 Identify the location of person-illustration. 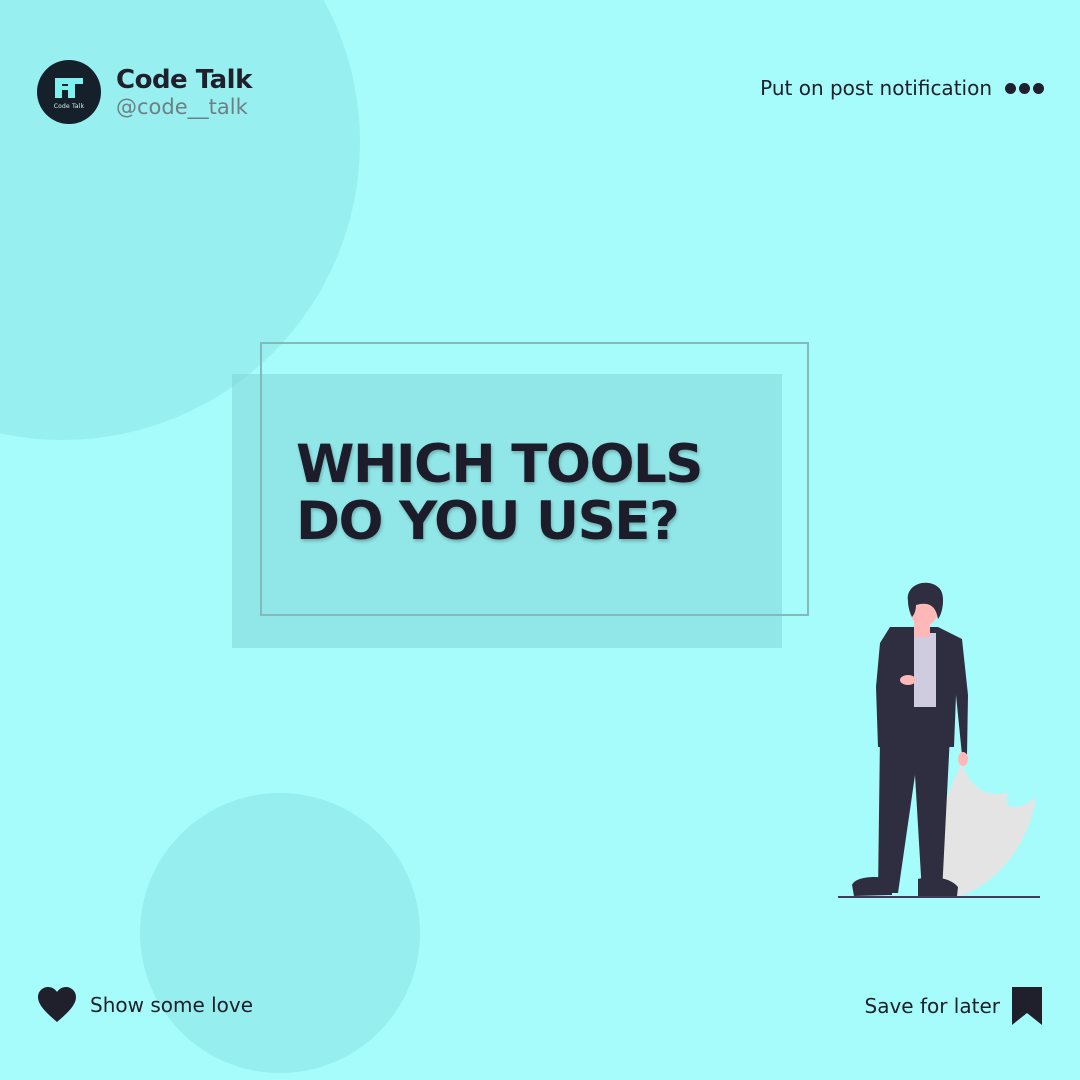
(939, 740).